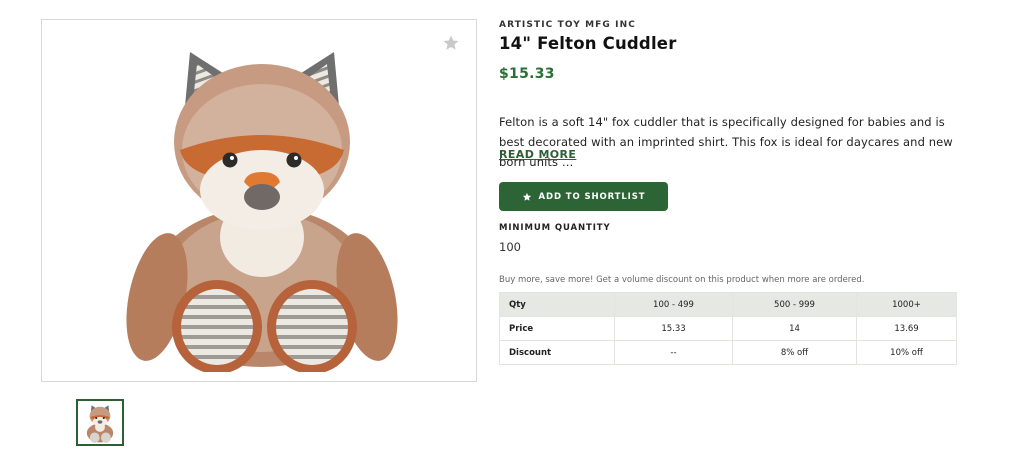 This screenshot has width=1024, height=454. I want to click on table-header-cell: 1000+, so click(906, 304).